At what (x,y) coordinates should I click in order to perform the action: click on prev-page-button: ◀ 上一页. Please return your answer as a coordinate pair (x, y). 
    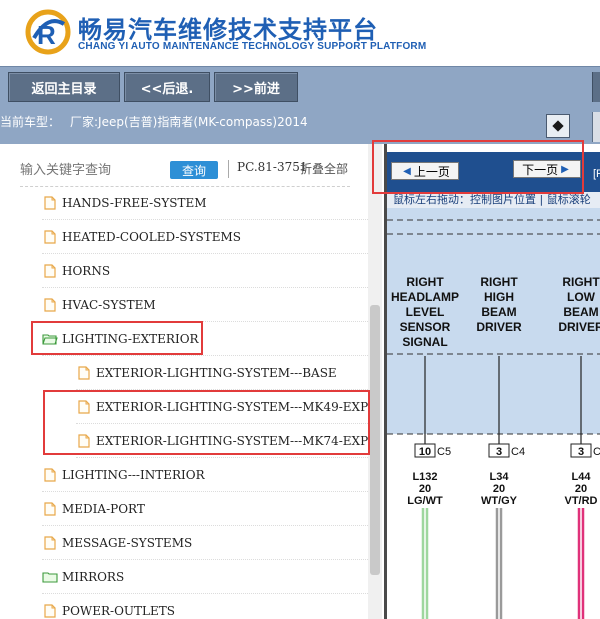
    Looking at the image, I should click on (425, 171).